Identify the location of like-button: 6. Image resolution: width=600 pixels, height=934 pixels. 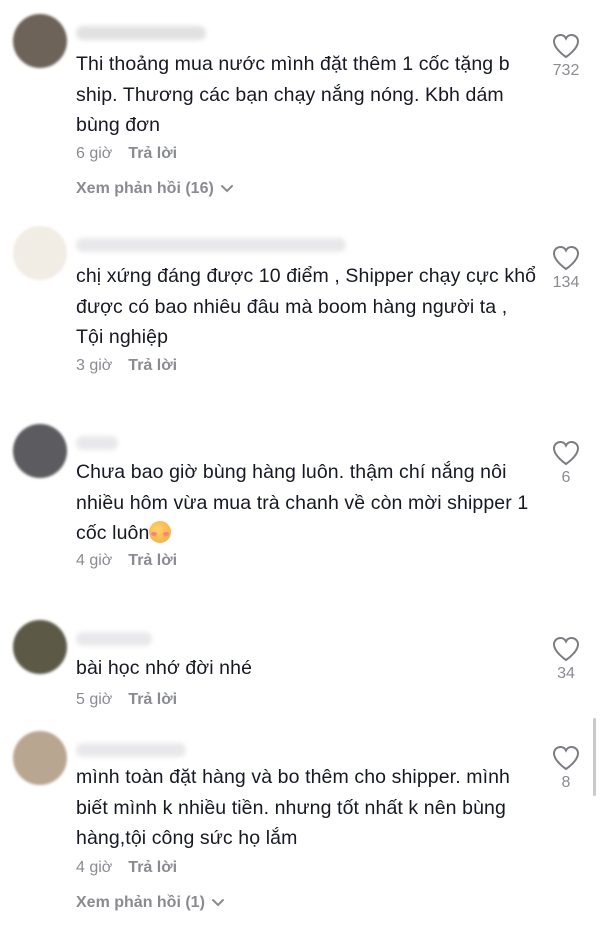
(566, 463).